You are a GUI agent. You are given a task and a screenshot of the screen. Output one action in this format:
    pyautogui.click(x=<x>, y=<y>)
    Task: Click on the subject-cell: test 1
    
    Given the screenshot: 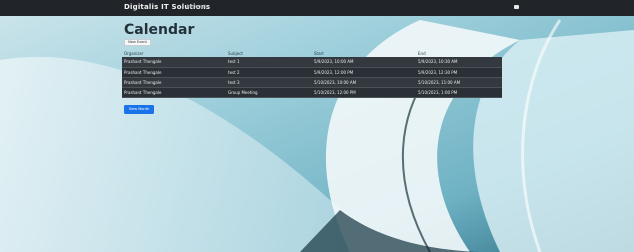 What is the action you would take?
    pyautogui.click(x=269, y=62)
    